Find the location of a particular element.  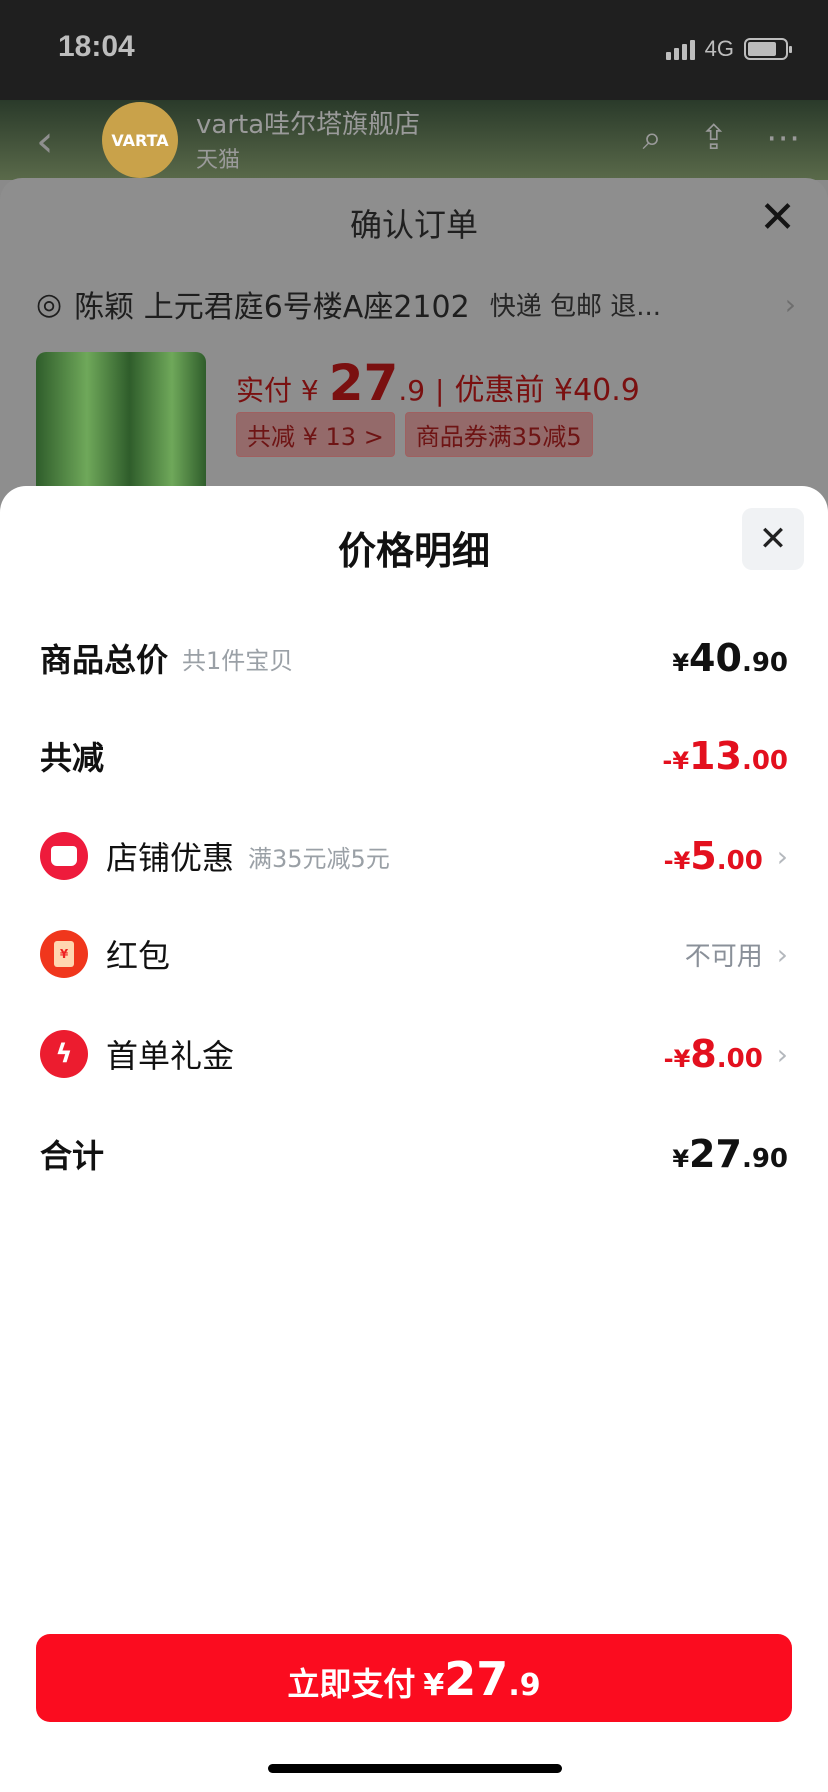

store-icon is located at coordinates (64, 856).